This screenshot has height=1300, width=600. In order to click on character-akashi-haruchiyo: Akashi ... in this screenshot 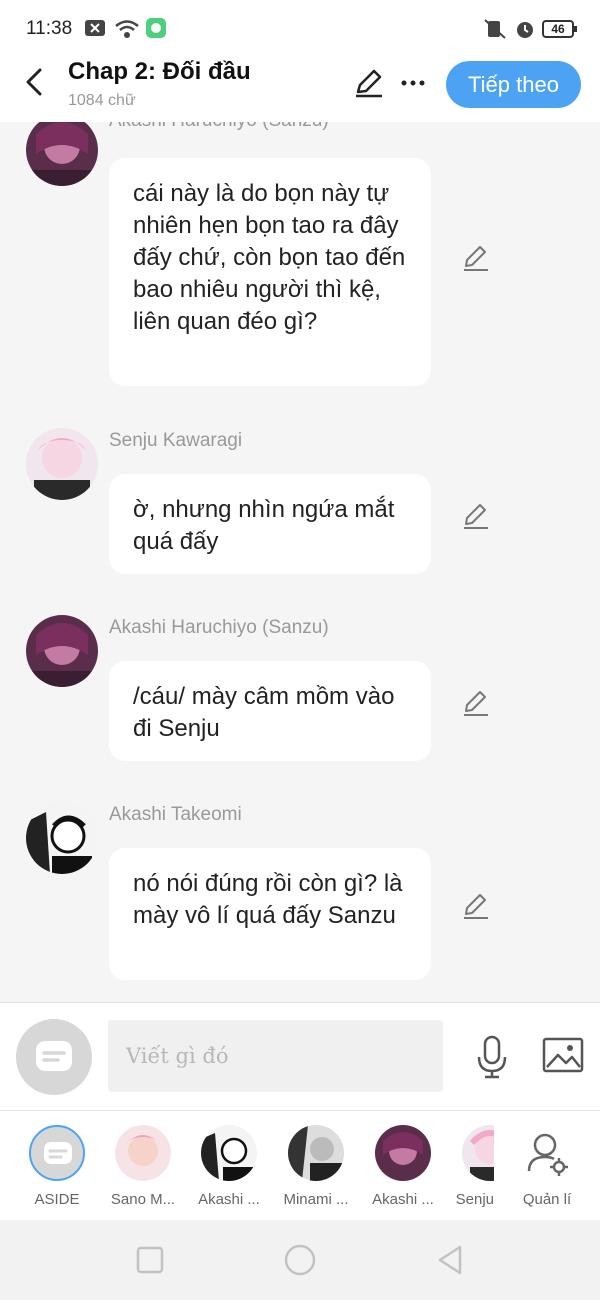, I will do `click(403, 1168)`.